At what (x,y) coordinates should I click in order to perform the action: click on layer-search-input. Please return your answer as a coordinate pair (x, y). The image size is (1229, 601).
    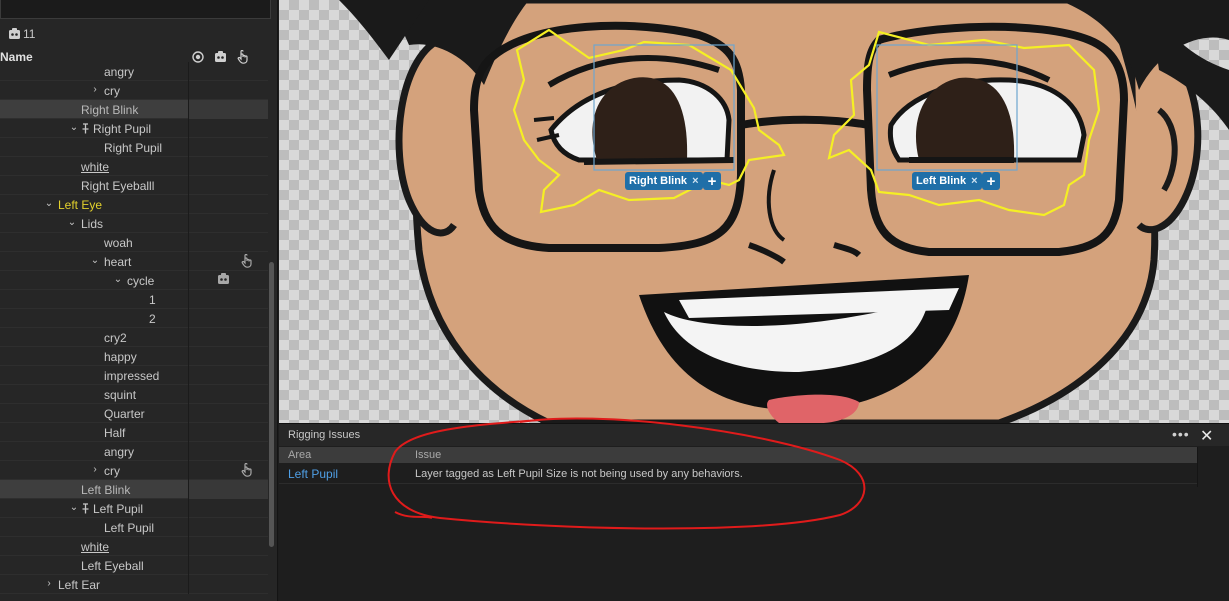
    Looking at the image, I should click on (135, 9).